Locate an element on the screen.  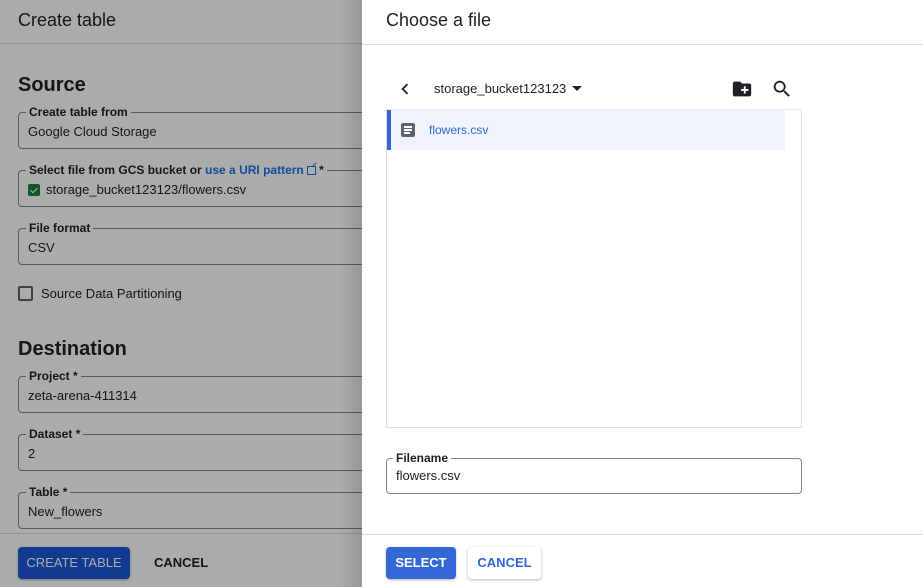
file-name: flowers.csv is located at coordinates (459, 130).